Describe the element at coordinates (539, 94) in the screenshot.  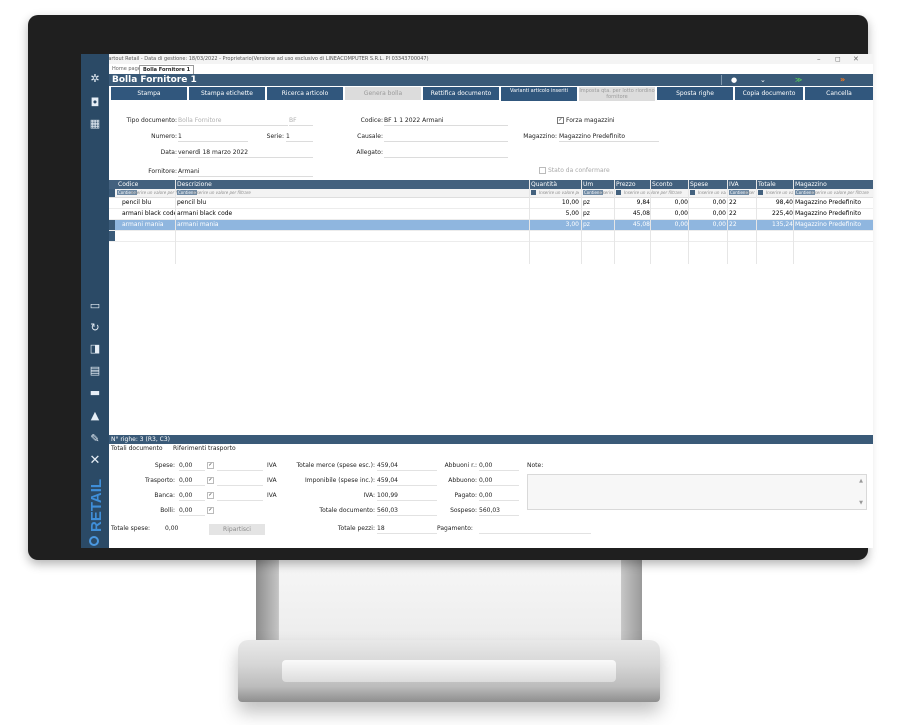
I see `varianti-articolo-button: Varianti articolo inseriti` at that location.